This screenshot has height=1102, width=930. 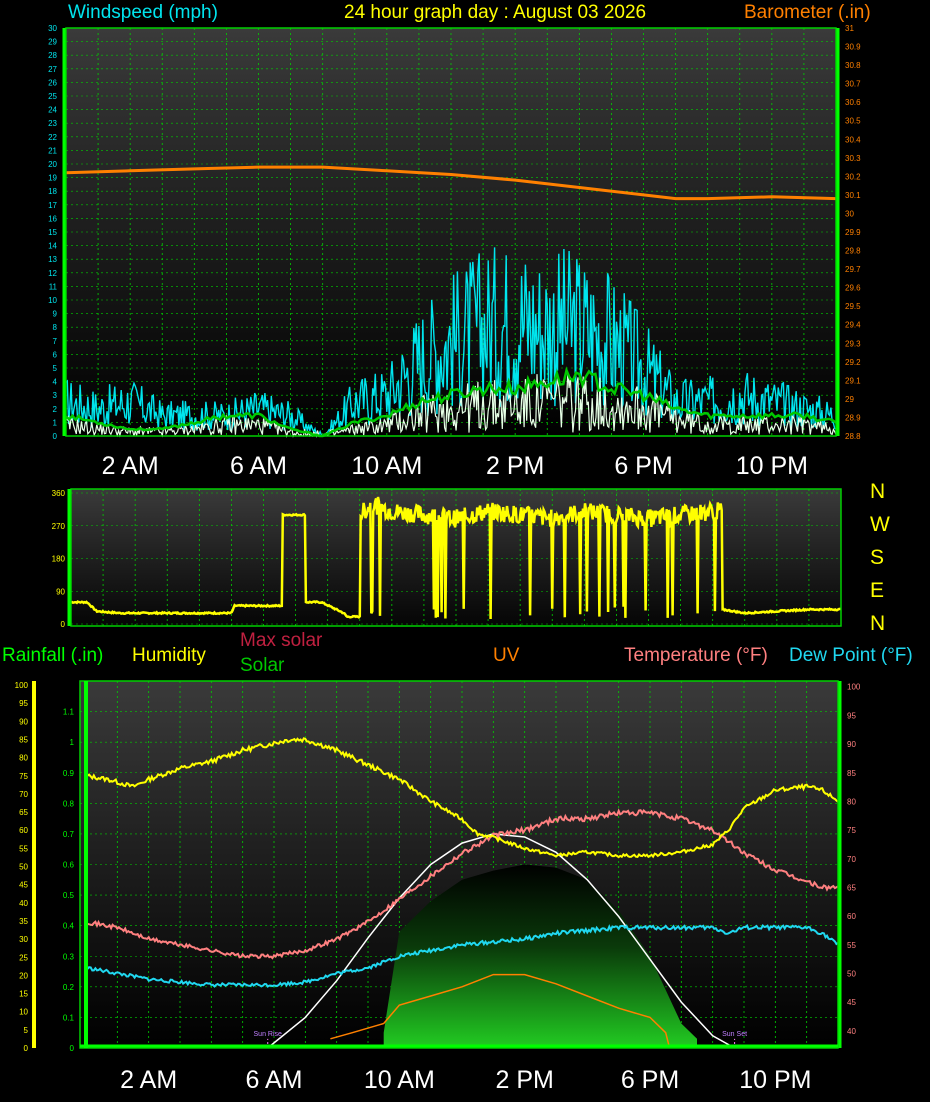 What do you see at coordinates (52, 273) in the screenshot?
I see `windspeed-tick-label: 12` at bounding box center [52, 273].